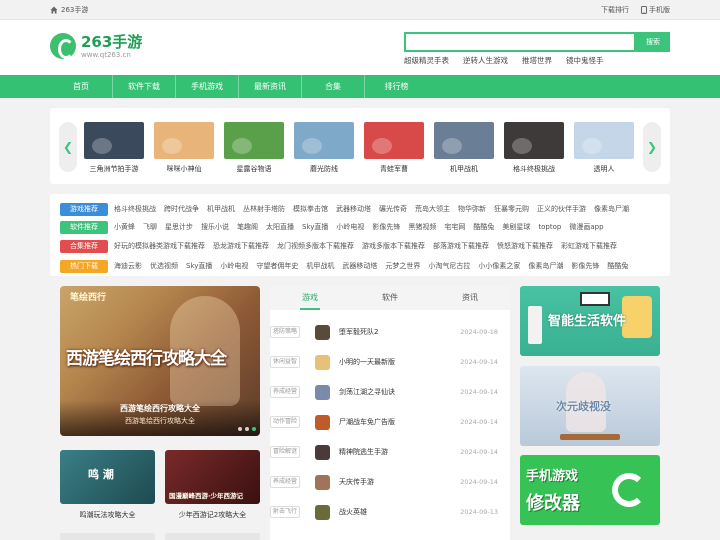 The height and width of the screenshot is (540, 720). What do you see at coordinates (449, 266) in the screenshot?
I see `tag-link: 小淘气尼古拉` at bounding box center [449, 266].